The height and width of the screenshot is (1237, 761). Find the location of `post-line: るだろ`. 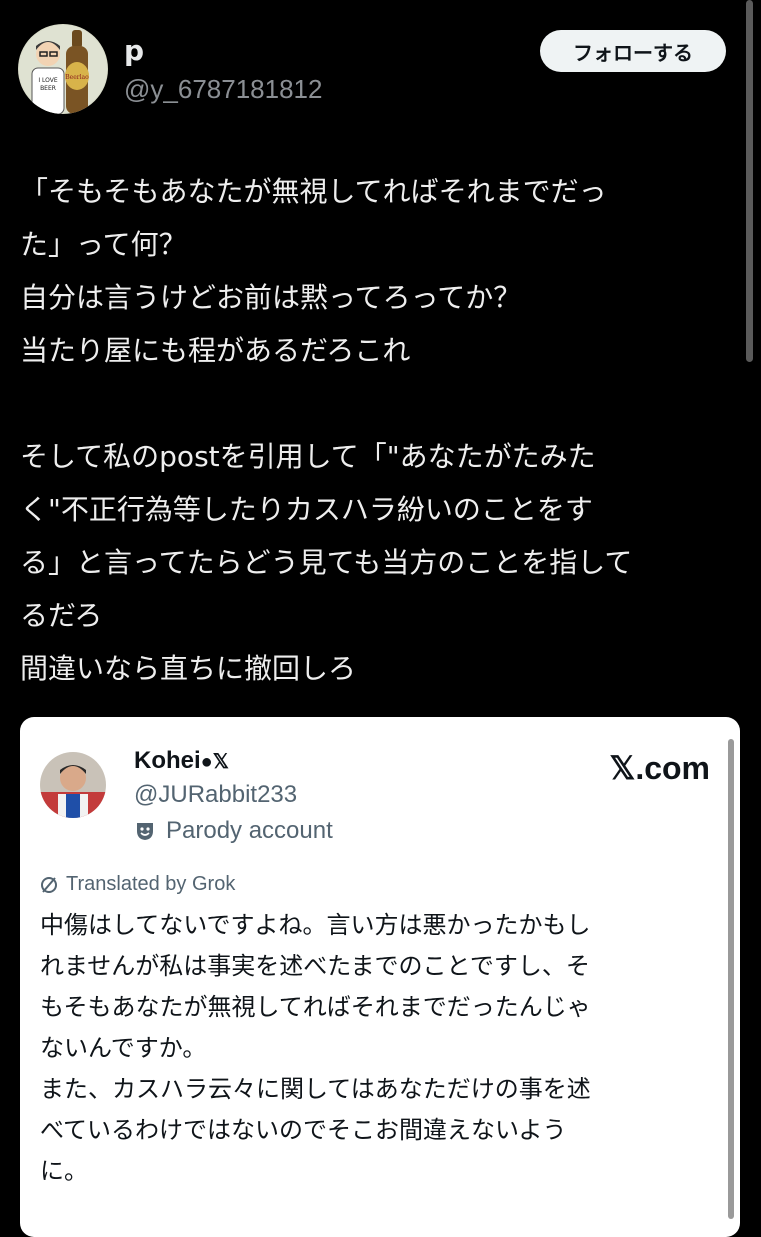

post-line: るだろ is located at coordinates (61, 615).